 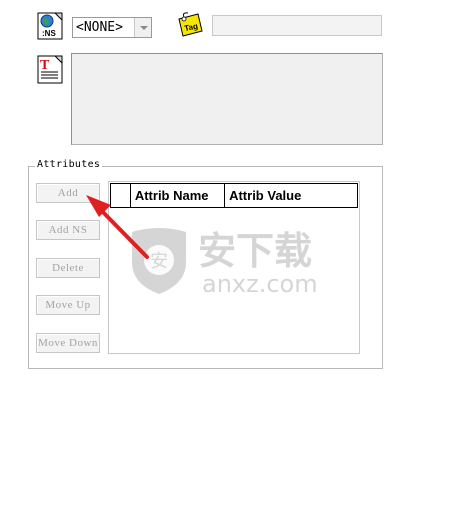 I want to click on namespace-icon: :NS, so click(x=50, y=26).